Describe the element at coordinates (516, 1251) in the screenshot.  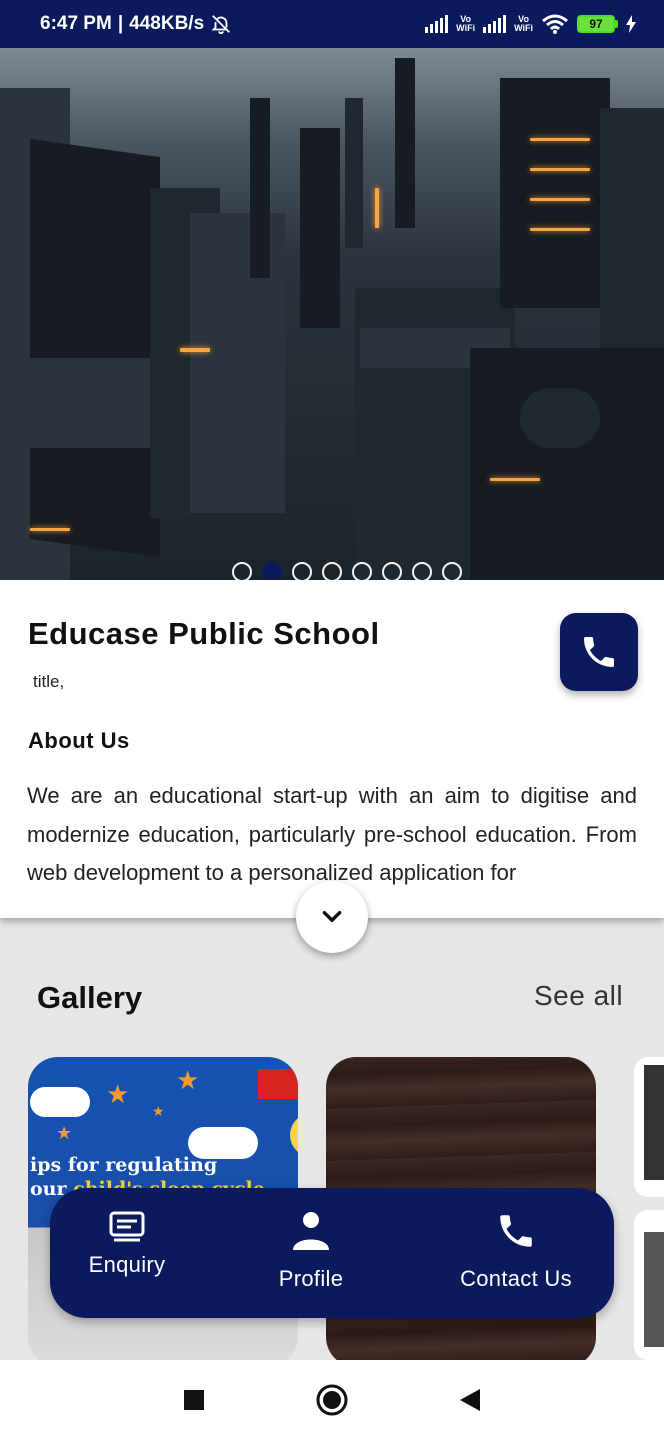
I see `nav-contact-us: Contact Us` at that location.